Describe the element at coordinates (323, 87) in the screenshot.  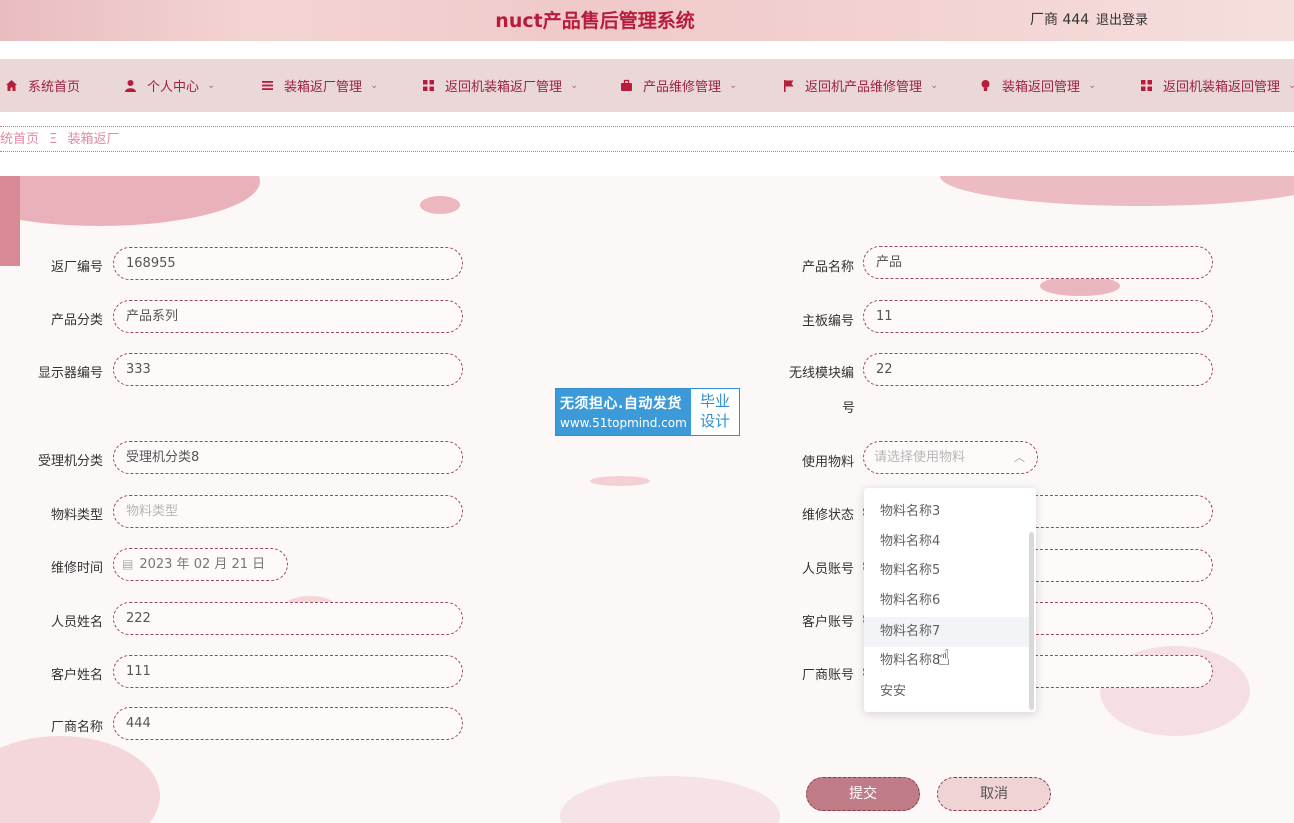
I see `nav-item-label: 装箱返厂管理` at that location.